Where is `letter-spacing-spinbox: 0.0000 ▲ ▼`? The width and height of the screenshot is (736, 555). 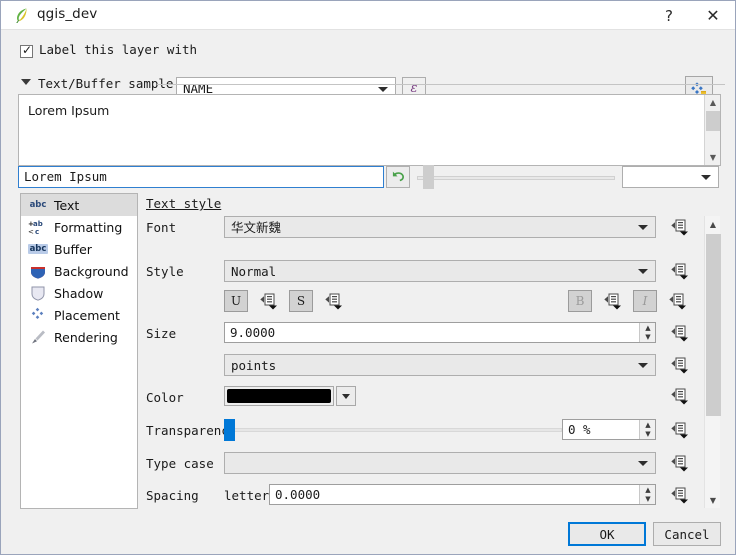
letter-spacing-spinbox: 0.0000 ▲ ▼ is located at coordinates (462, 494).